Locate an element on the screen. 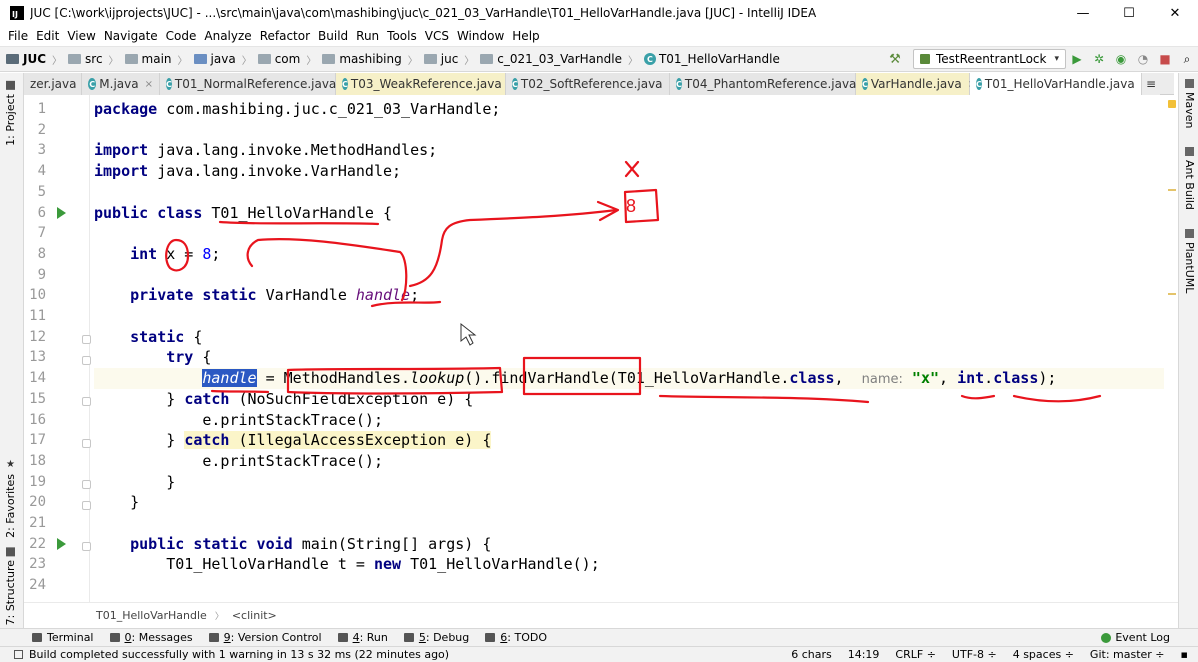 The image size is (1198, 662). crumb-main: main is located at coordinates (145, 59).